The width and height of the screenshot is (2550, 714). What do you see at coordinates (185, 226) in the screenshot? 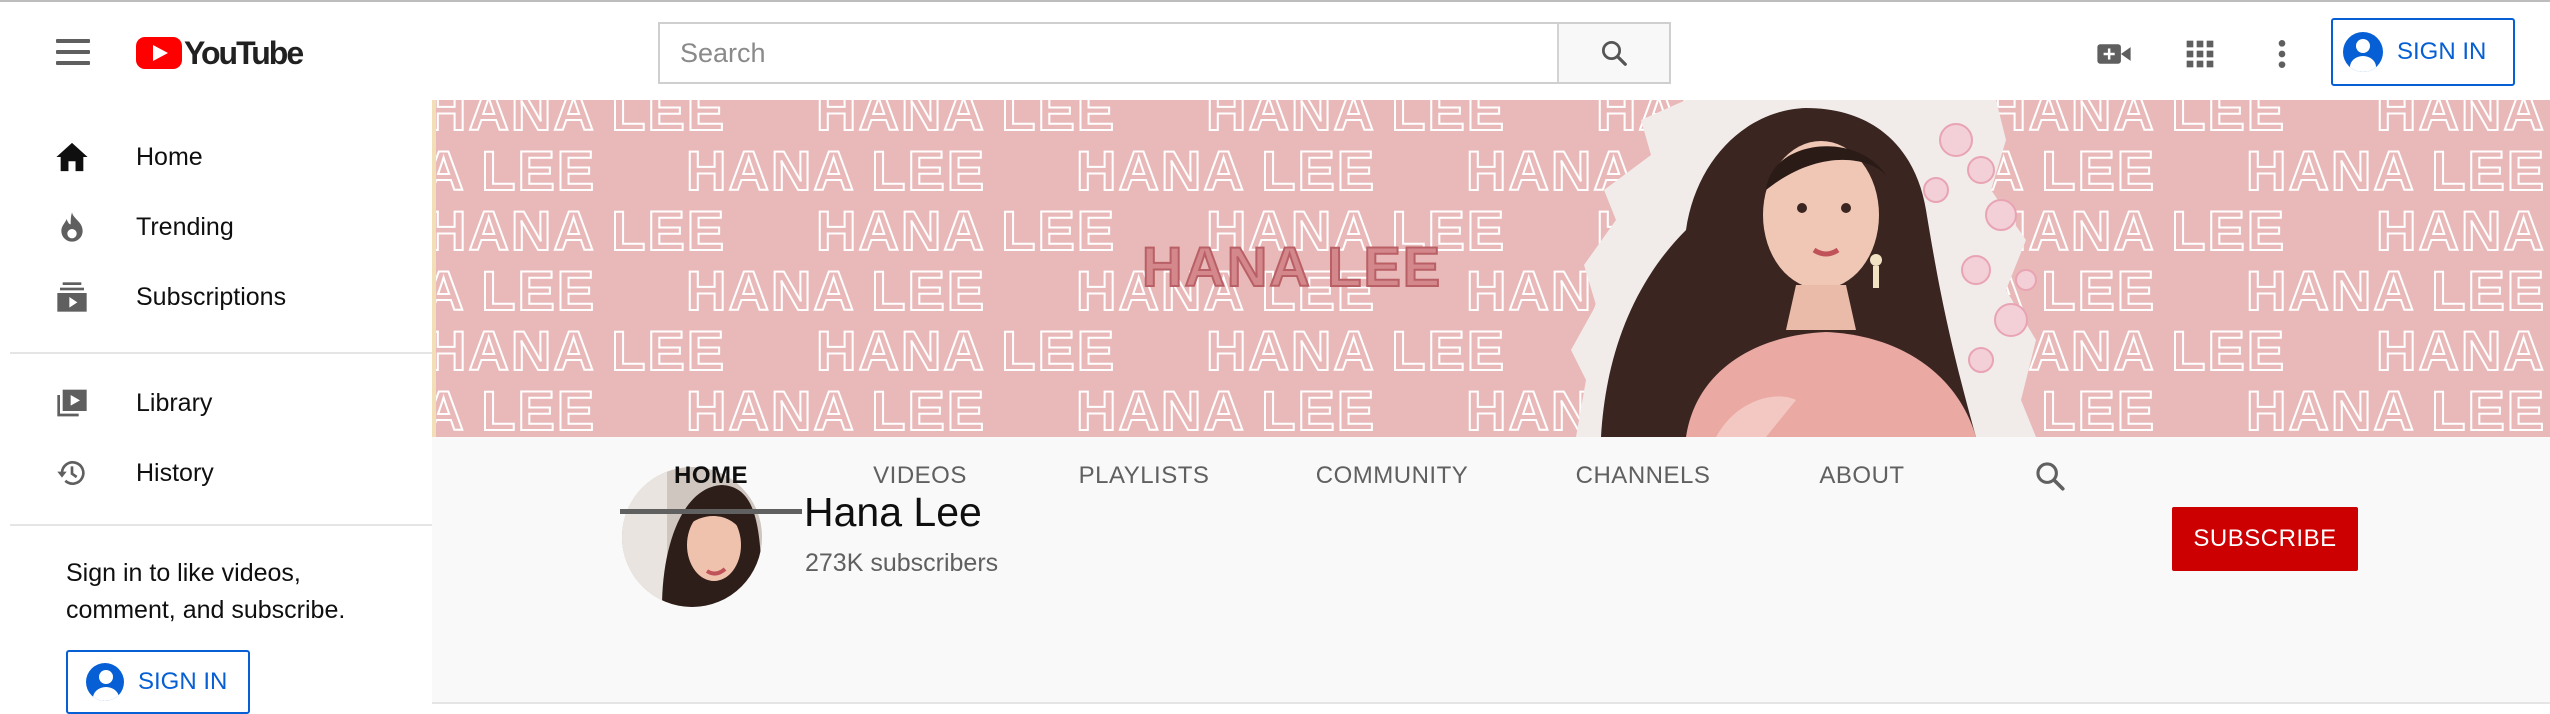
I see `sidebar-item-label: Trending` at bounding box center [185, 226].